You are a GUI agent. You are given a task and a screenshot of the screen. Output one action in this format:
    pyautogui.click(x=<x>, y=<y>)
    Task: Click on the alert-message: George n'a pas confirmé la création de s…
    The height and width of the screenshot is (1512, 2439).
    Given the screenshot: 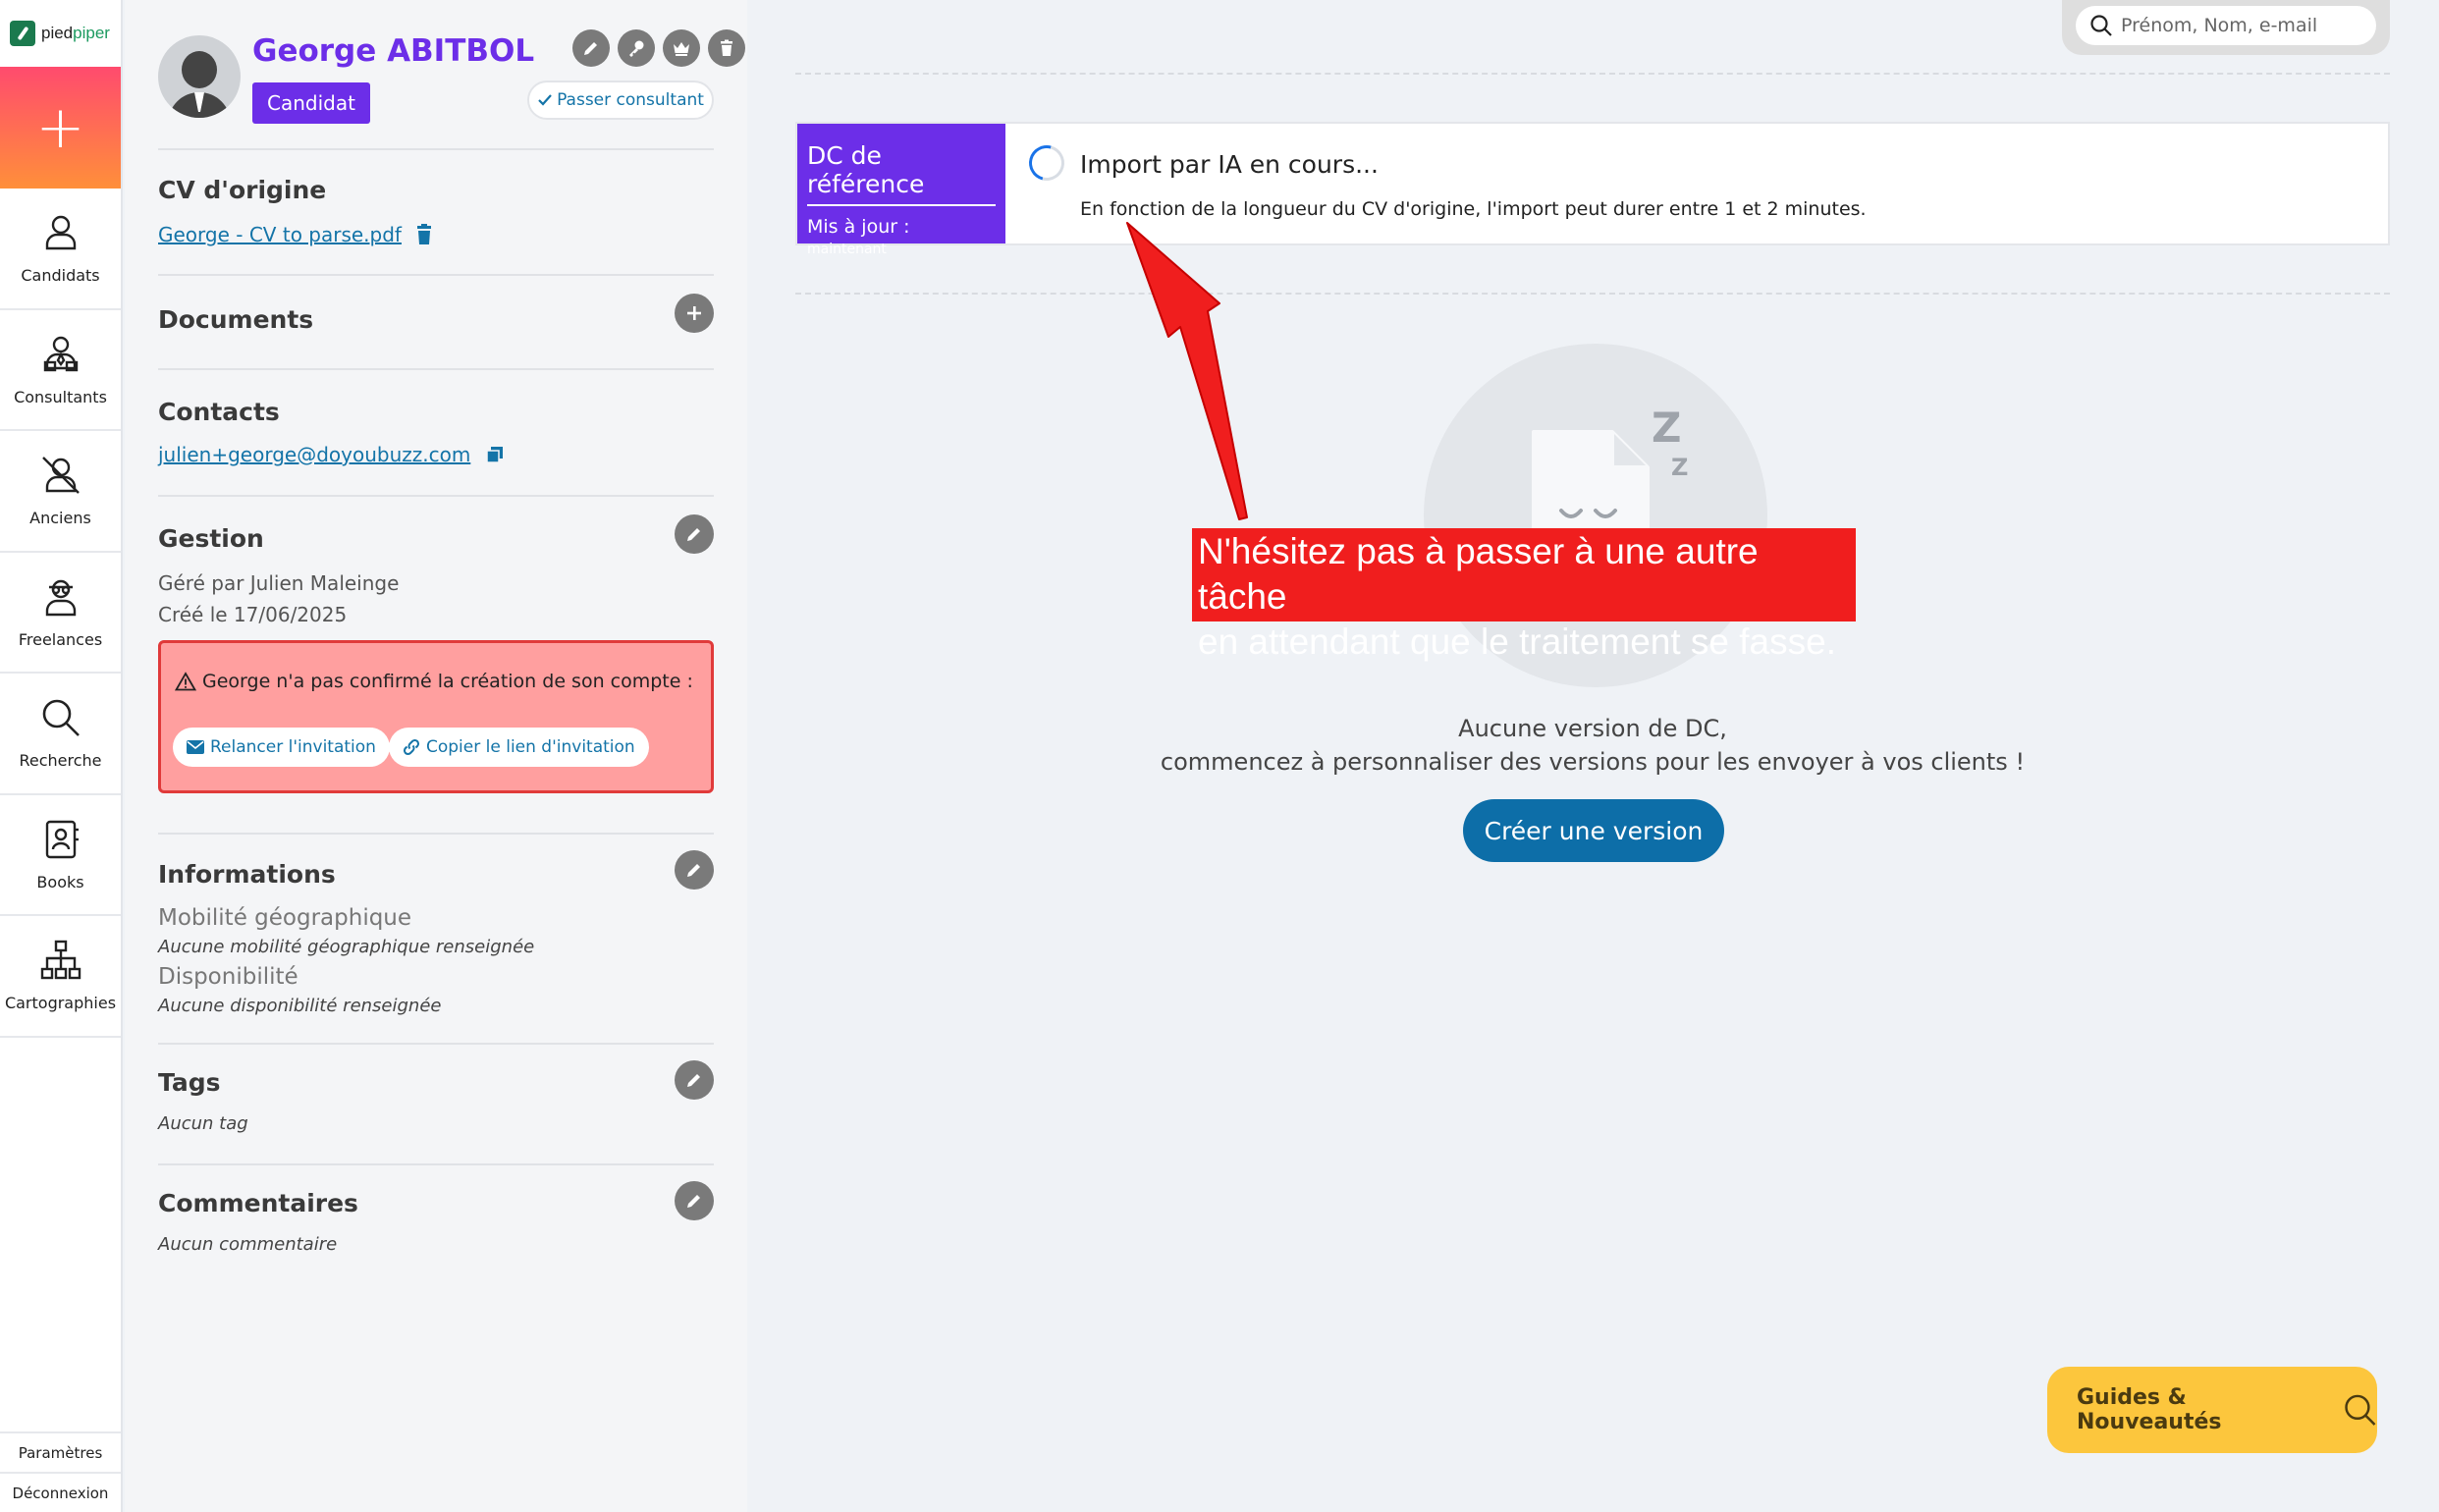 What is the action you would take?
    pyautogui.click(x=447, y=682)
    